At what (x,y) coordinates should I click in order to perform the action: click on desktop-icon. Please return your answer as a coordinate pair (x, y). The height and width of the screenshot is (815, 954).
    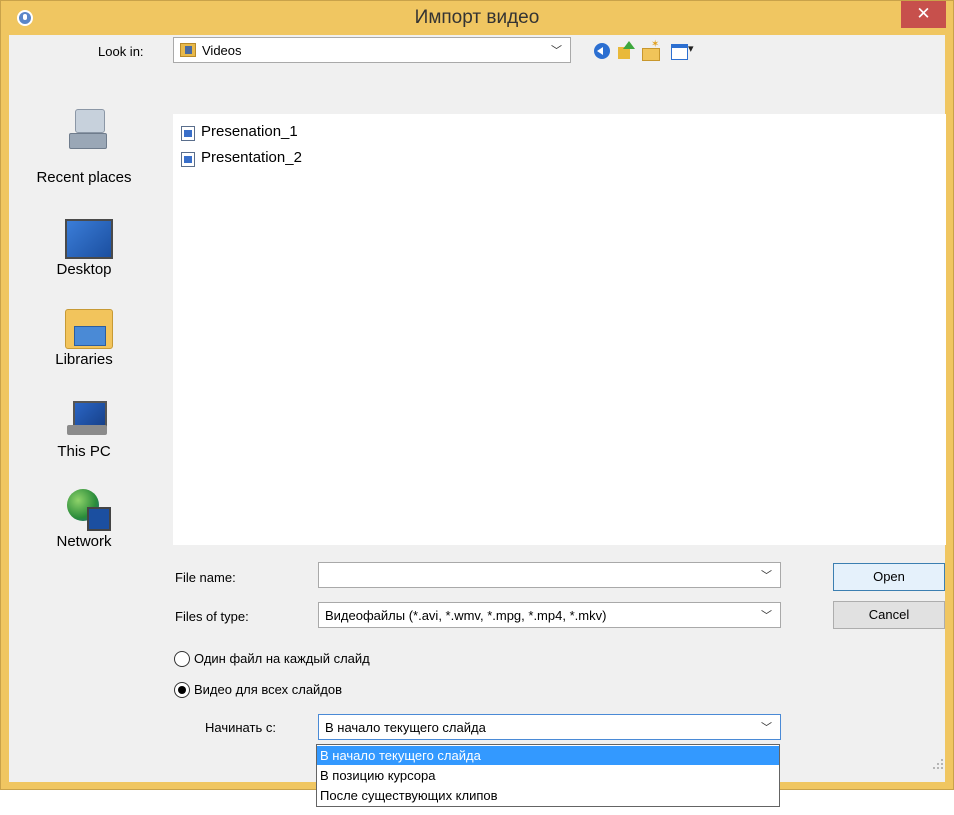
    Looking at the image, I should click on (89, 239).